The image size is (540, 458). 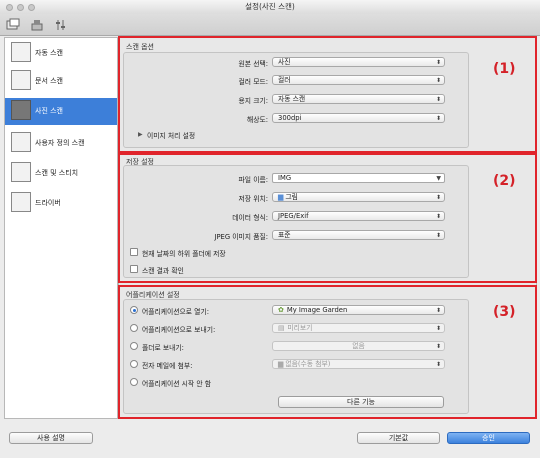 I want to click on auto-scan-icon, so click(x=21, y=52).